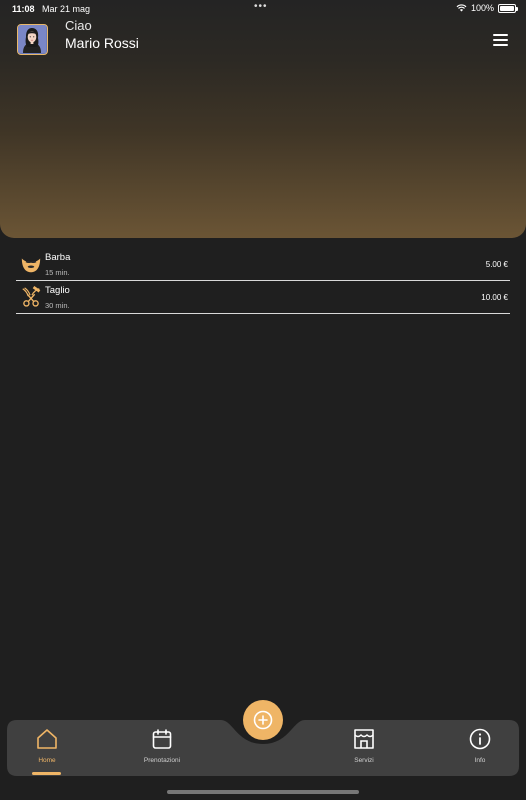 The width and height of the screenshot is (526, 800). I want to click on plus-circle-icon, so click(263, 720).